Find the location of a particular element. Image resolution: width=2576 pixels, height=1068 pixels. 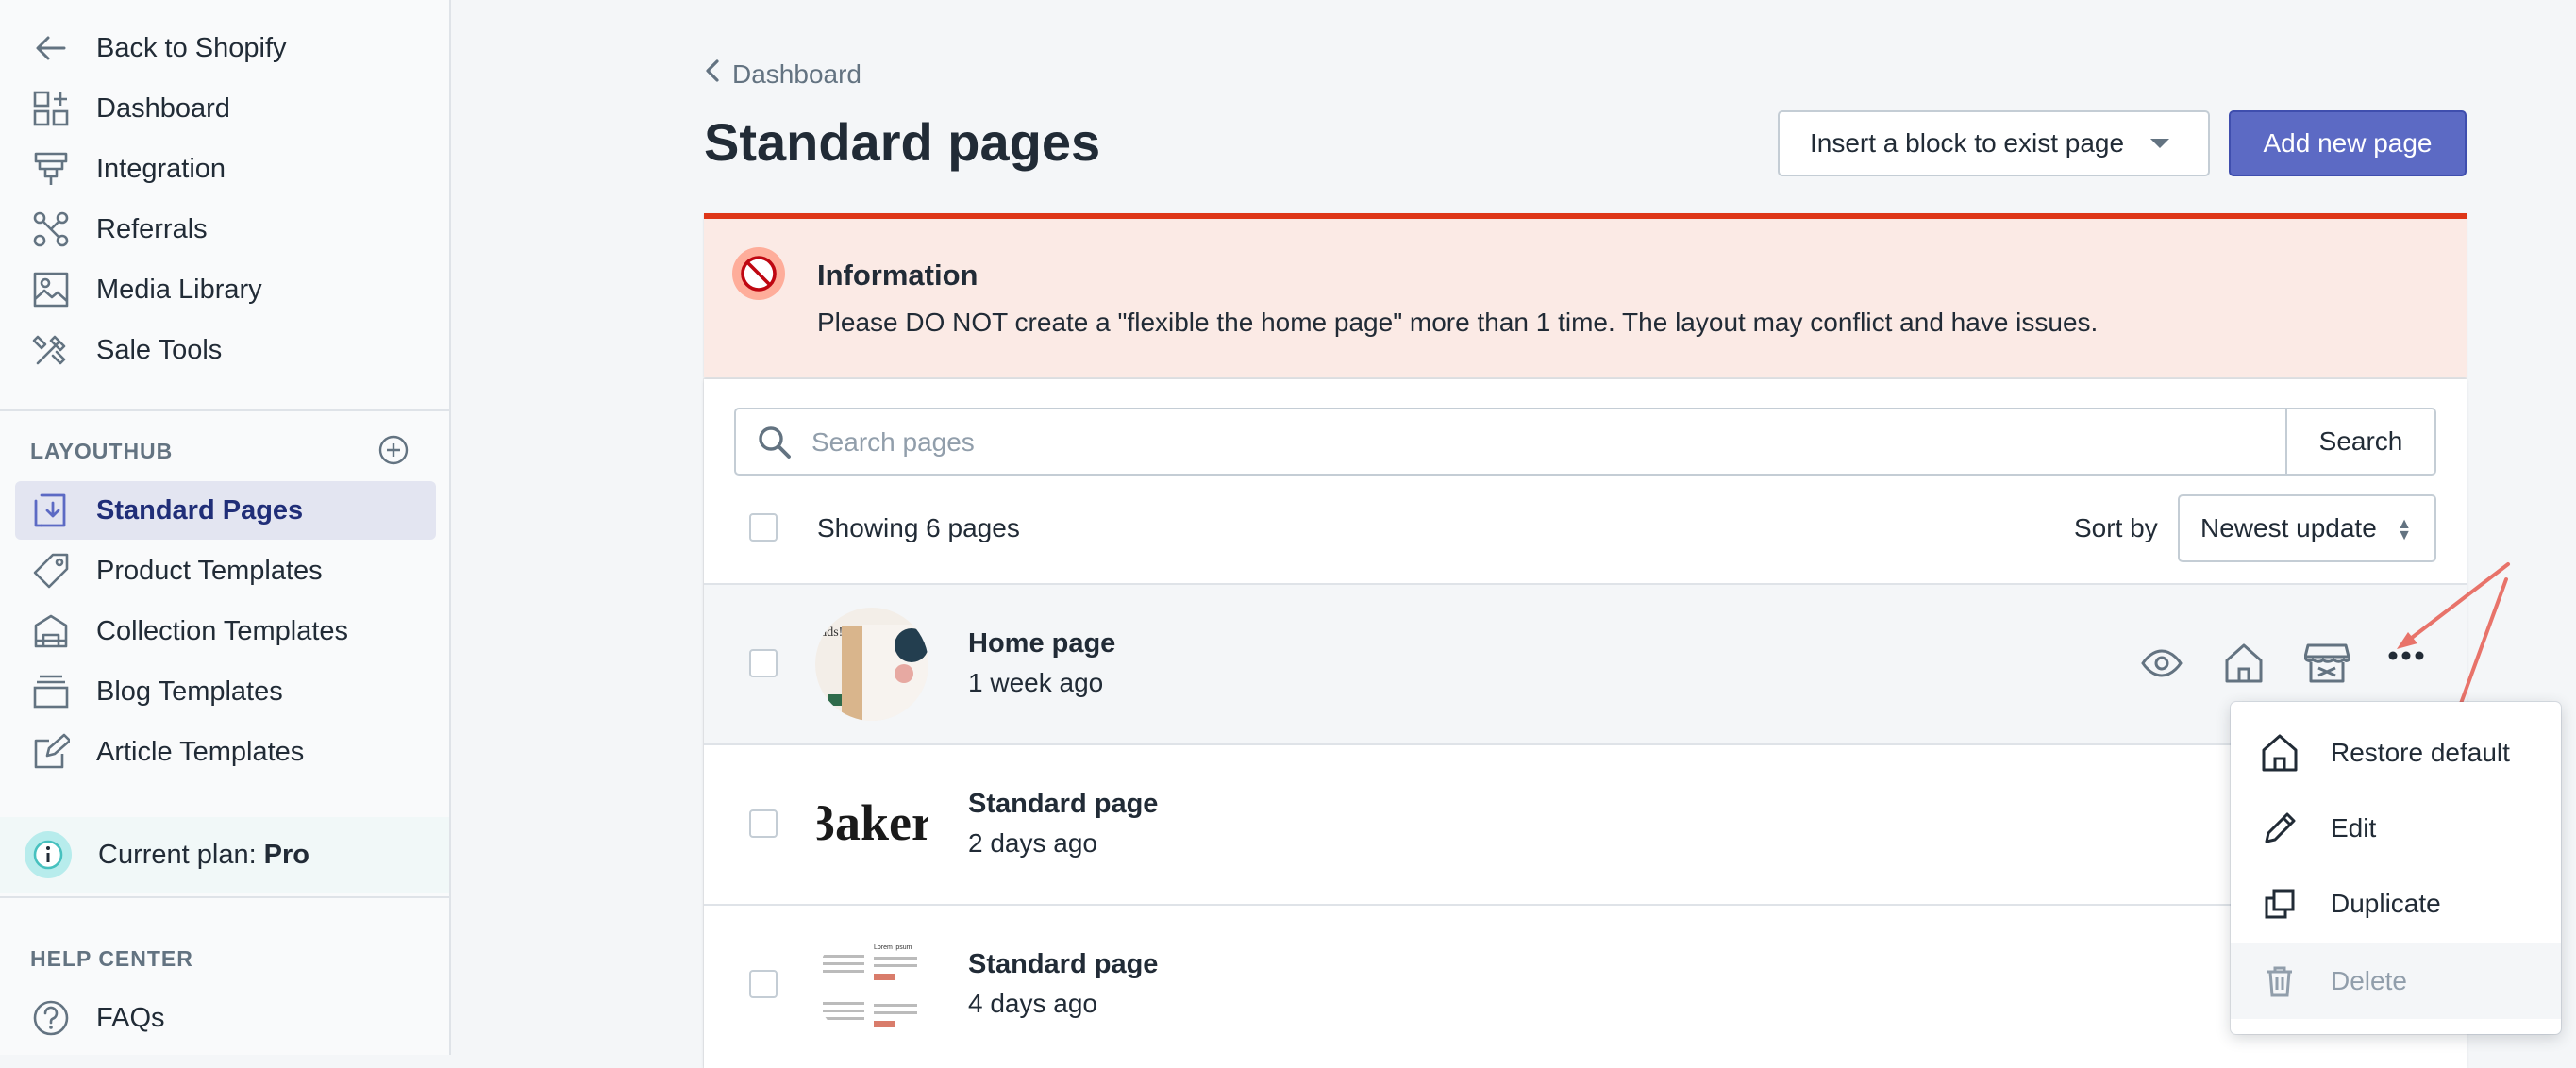

showing-count: Showing 6 pages is located at coordinates (918, 527).